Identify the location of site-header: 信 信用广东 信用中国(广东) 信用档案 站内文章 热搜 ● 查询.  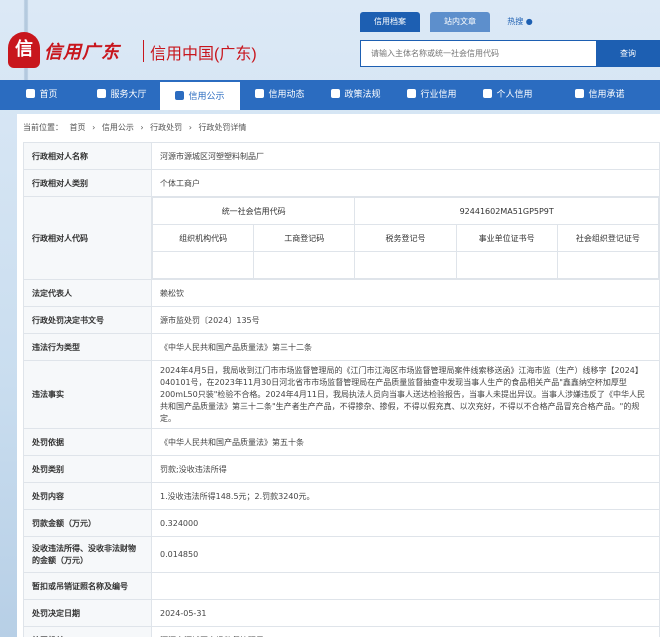
(330, 40).